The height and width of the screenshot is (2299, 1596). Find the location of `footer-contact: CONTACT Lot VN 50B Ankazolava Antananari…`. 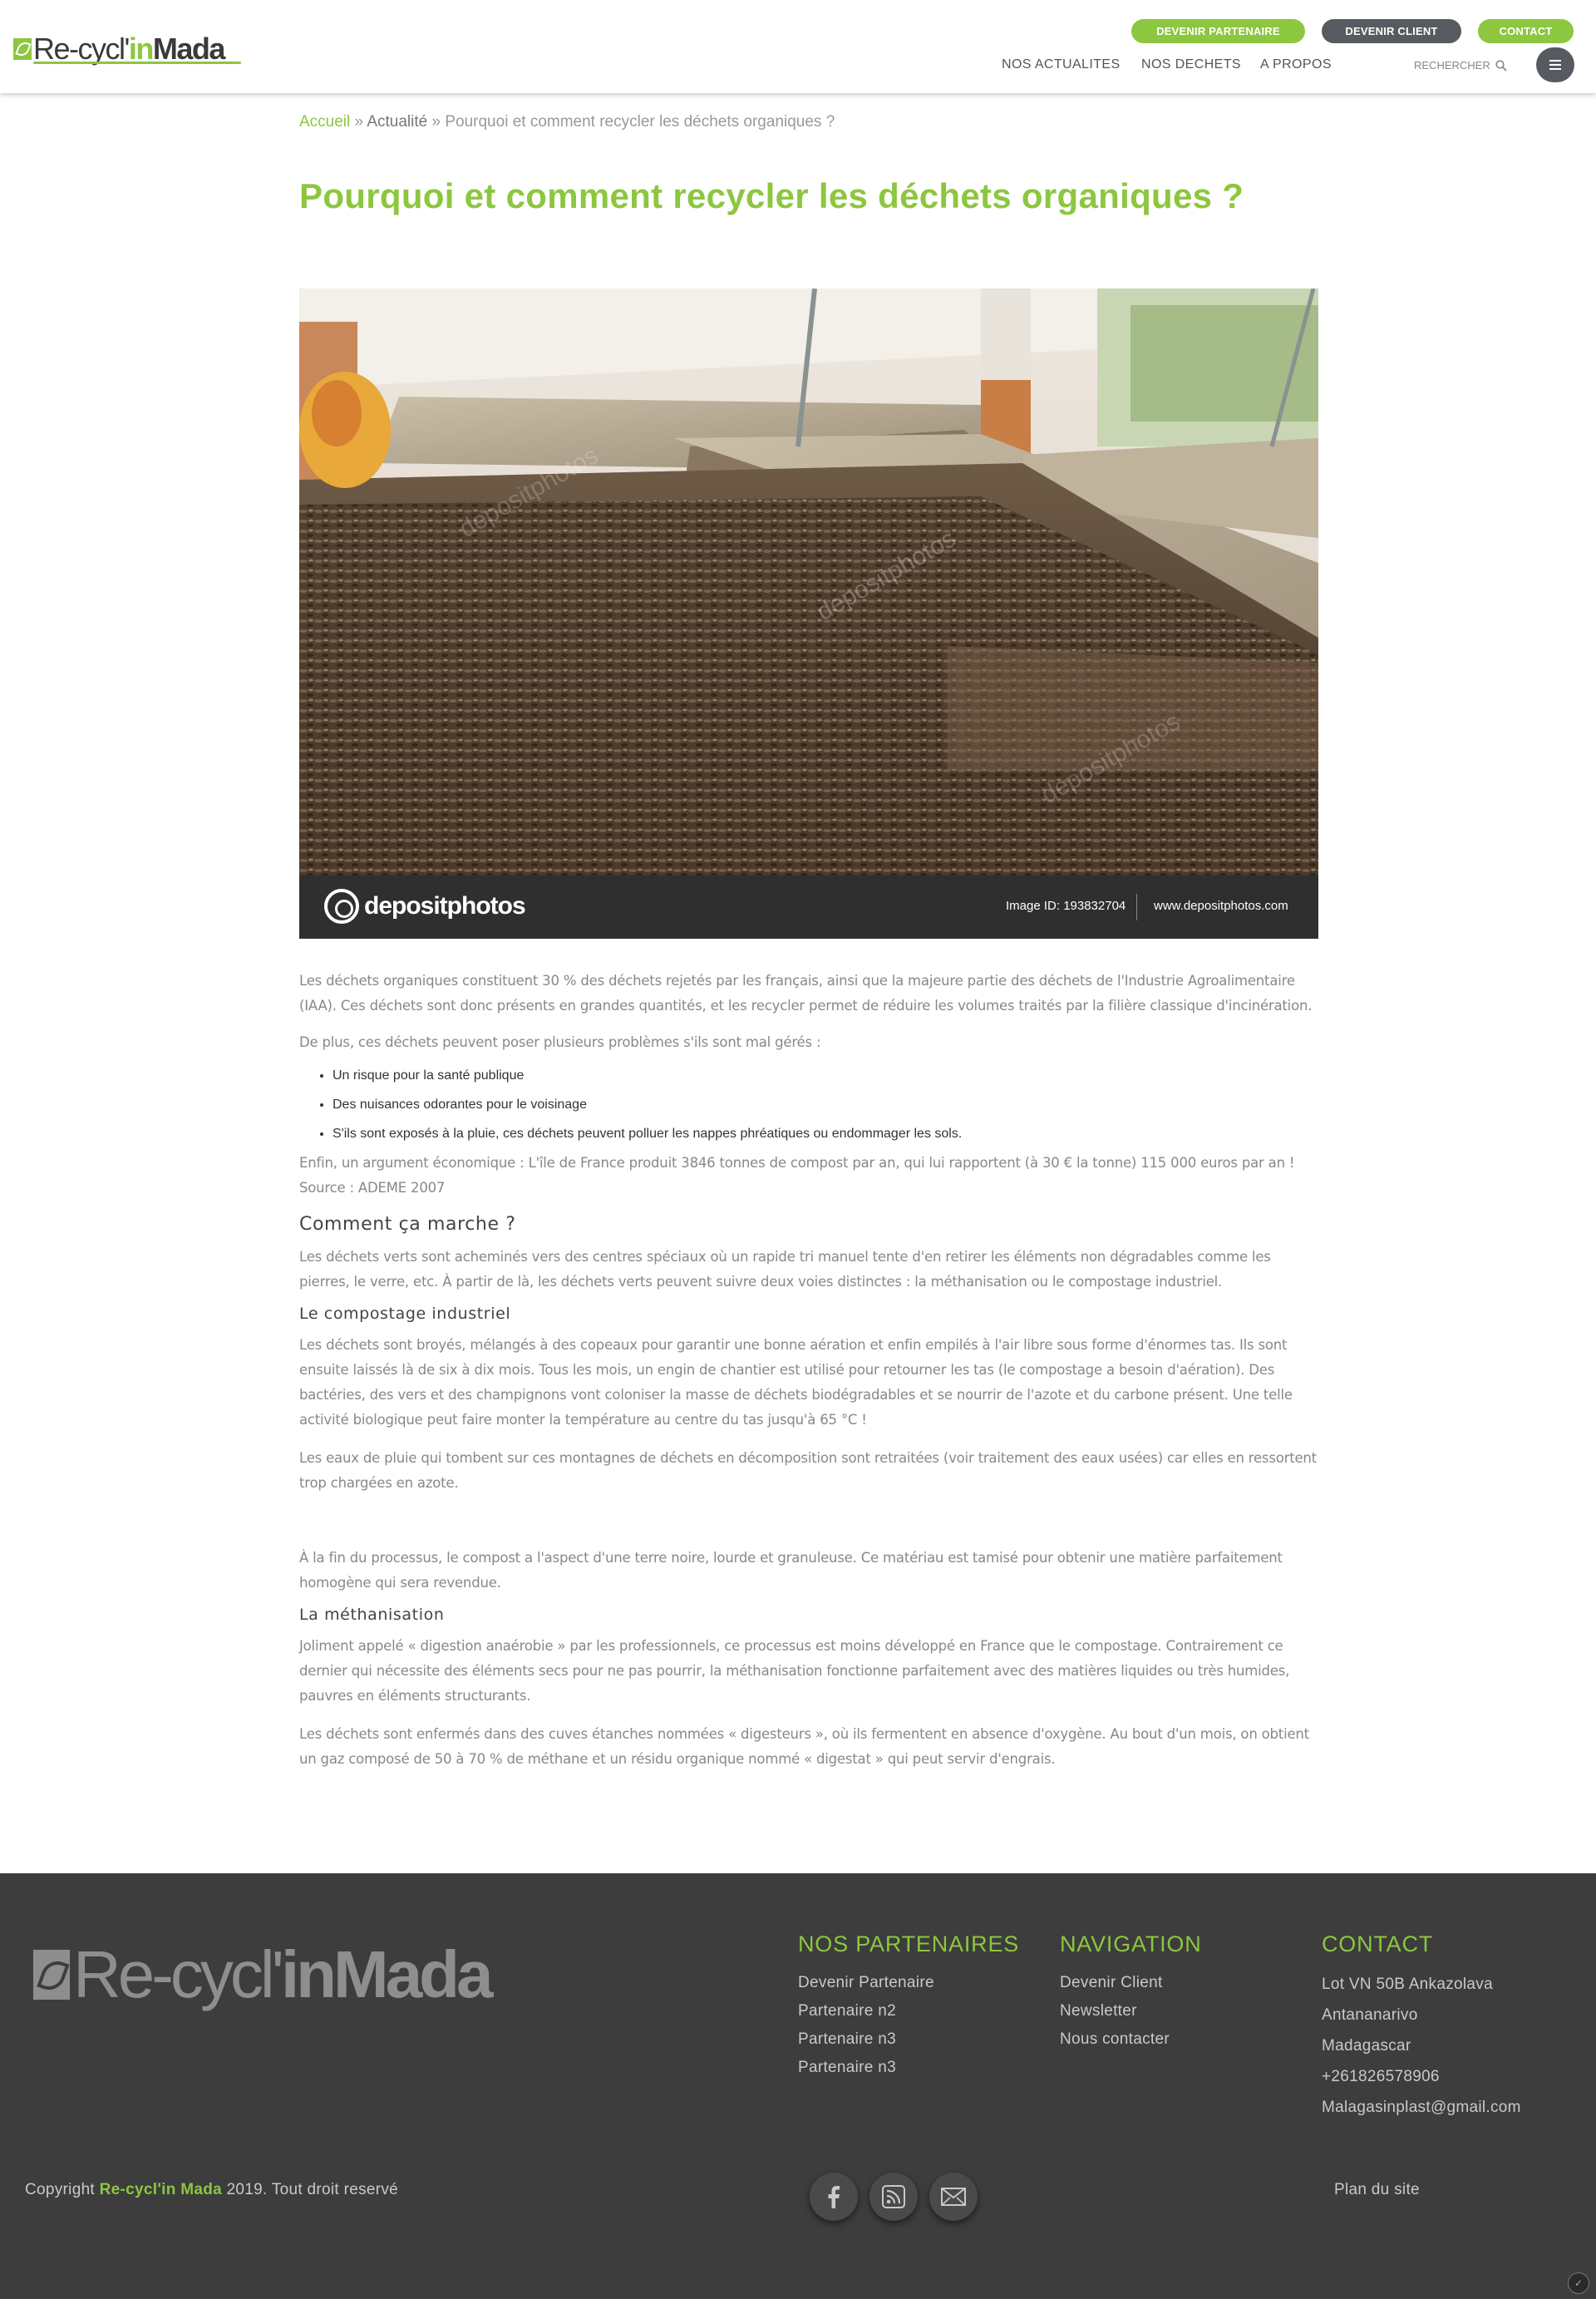

footer-contact: CONTACT Lot VN 50B Ankazolava Antananari… is located at coordinates (1421, 2027).